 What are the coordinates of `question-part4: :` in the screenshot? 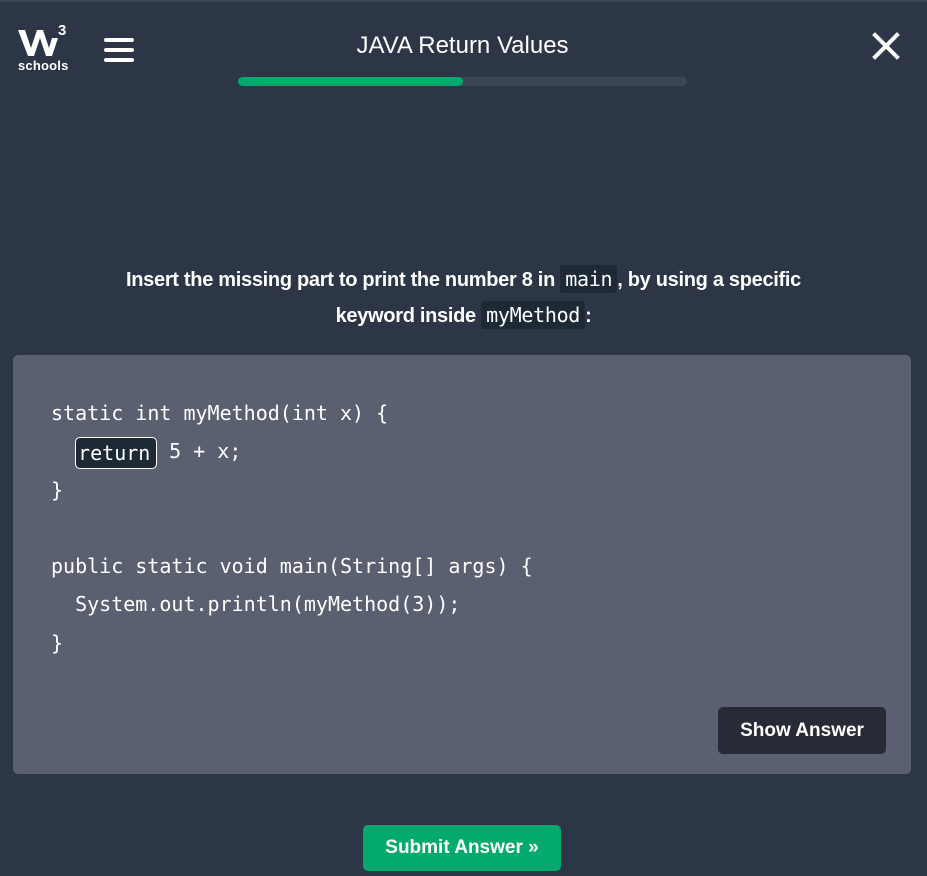 It's located at (588, 316).